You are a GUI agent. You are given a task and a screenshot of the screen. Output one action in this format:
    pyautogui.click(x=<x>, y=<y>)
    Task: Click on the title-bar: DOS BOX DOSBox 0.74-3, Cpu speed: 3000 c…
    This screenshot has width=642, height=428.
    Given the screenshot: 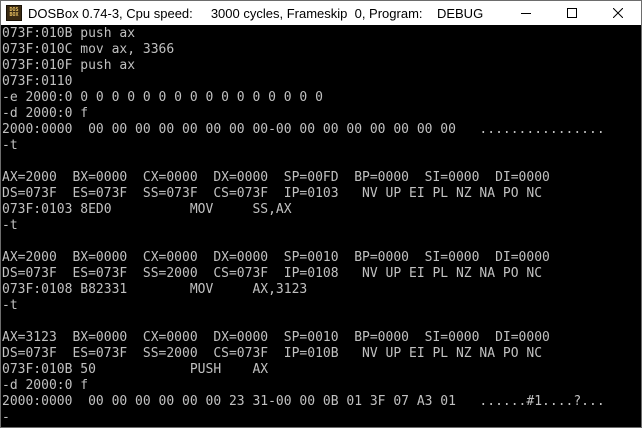 What is the action you would take?
    pyautogui.click(x=321, y=13)
    